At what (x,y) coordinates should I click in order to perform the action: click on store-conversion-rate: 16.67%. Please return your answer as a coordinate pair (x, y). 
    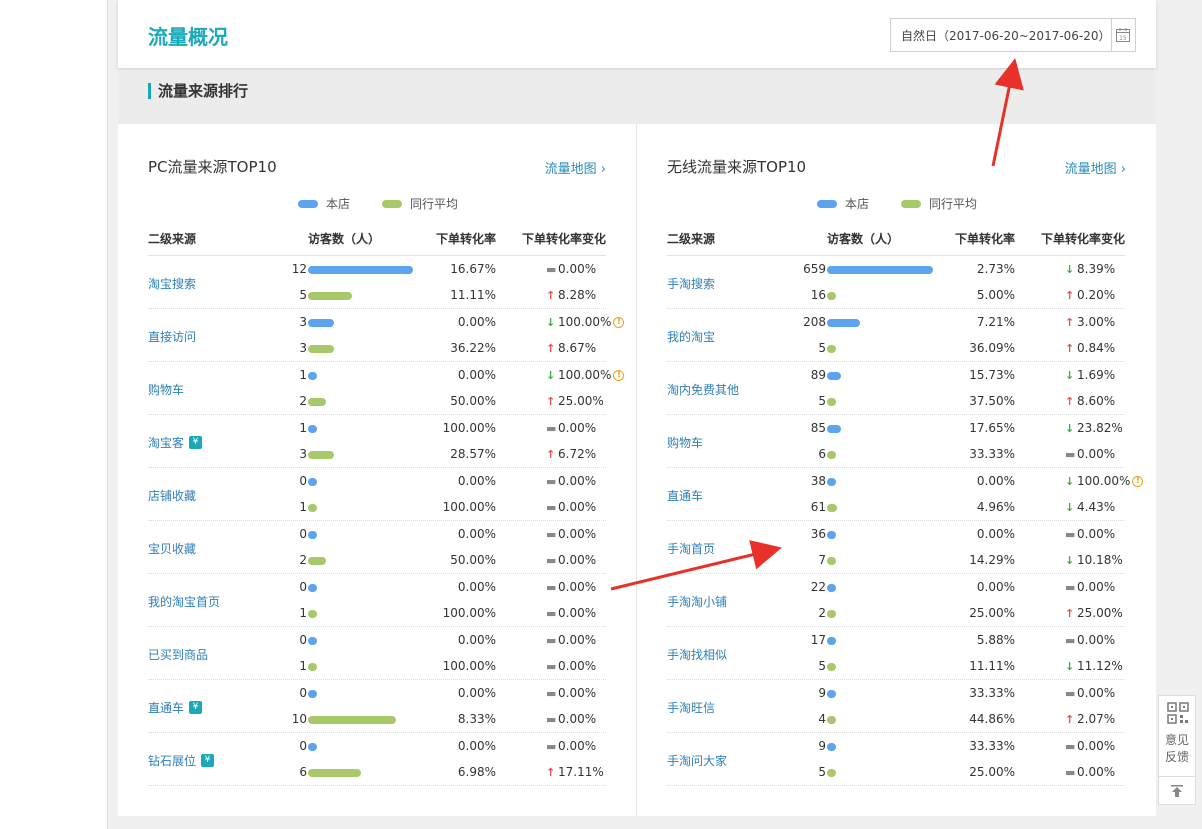
    Looking at the image, I should click on (473, 269).